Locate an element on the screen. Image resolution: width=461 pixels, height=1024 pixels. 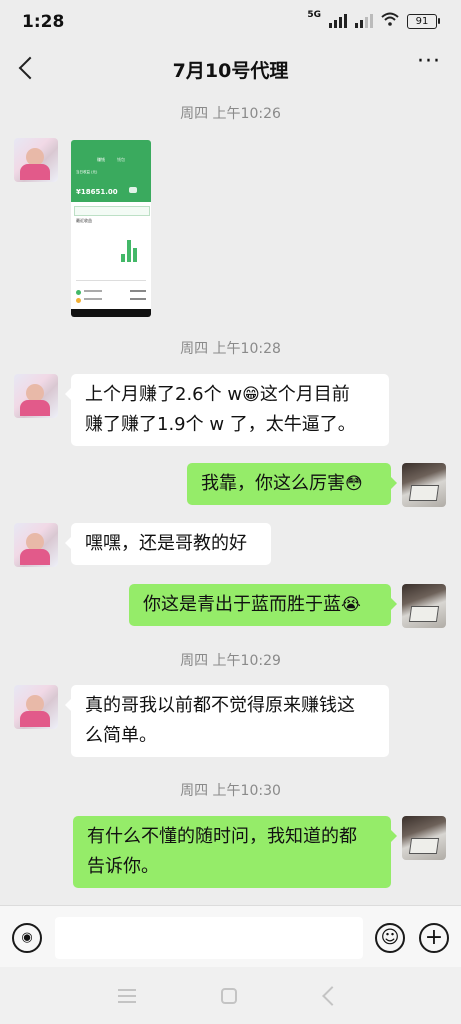
message-bubble: 上个月赚了2.6个 w😁这个月目前 赚了赚了1.9个 w 了，太牛逼了。 is located at coordinates (227, 410).